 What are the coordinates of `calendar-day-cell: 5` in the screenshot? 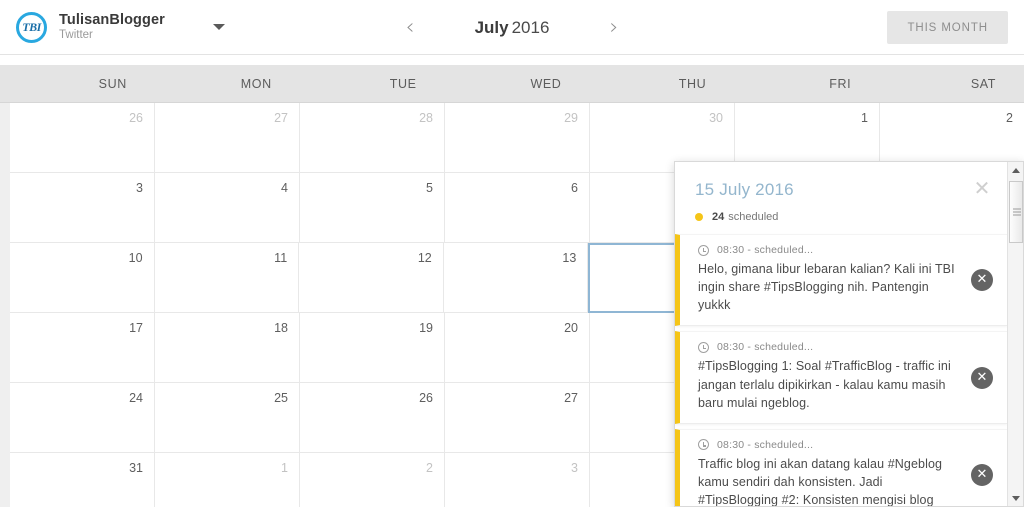 It's located at (372, 208).